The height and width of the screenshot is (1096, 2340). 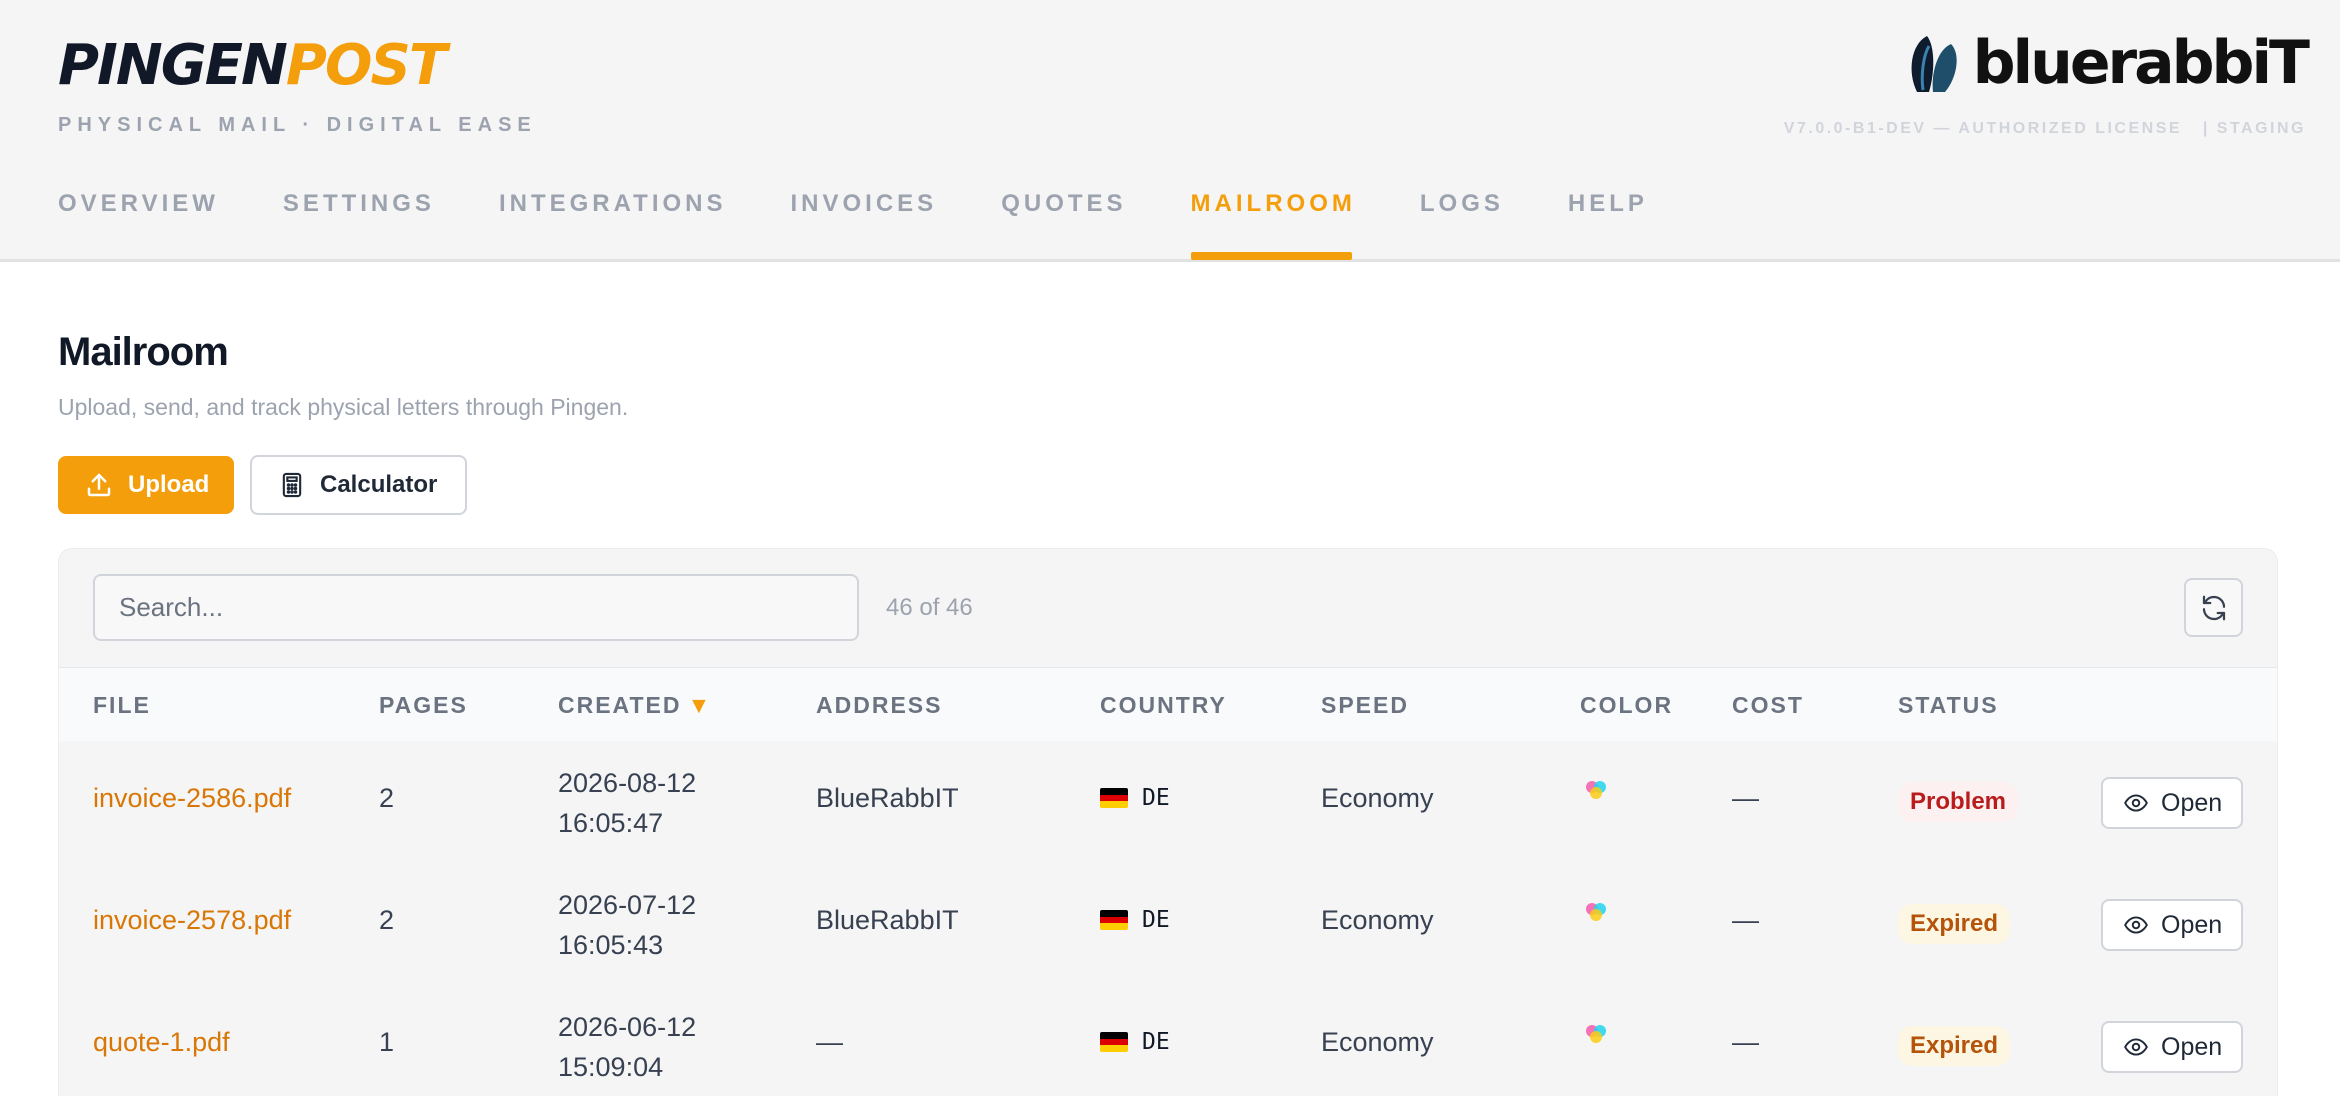 What do you see at coordinates (611, 823) in the screenshot?
I see `created-time: 16:05:47` at bounding box center [611, 823].